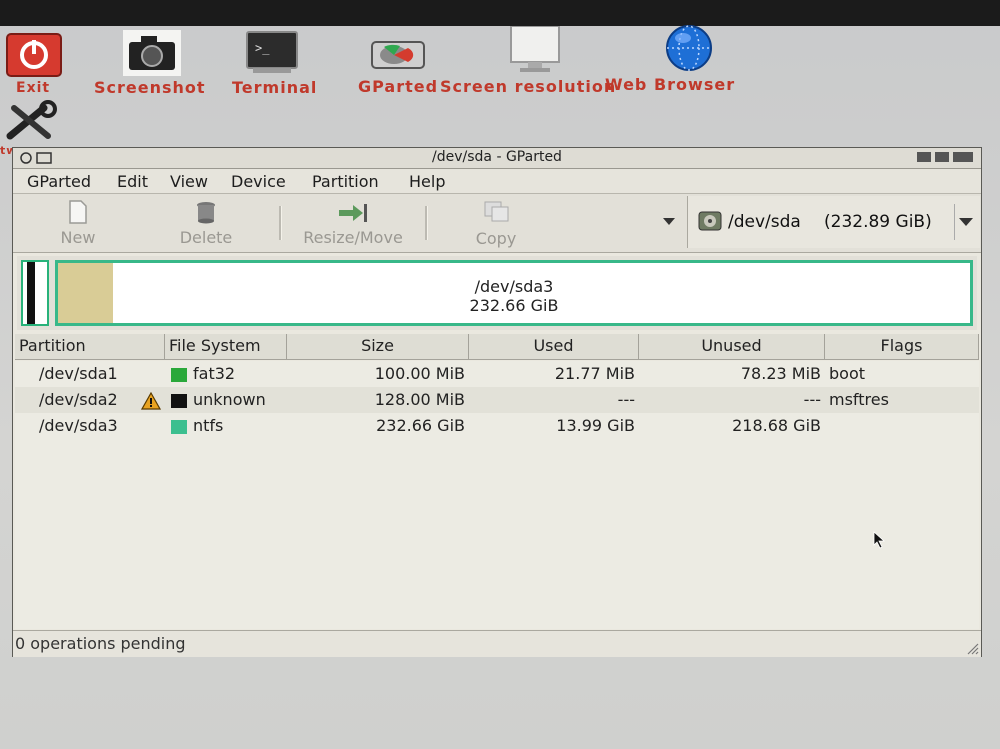  Describe the element at coordinates (59, 181) in the screenshot. I see `menu-gparted: GParted` at that location.